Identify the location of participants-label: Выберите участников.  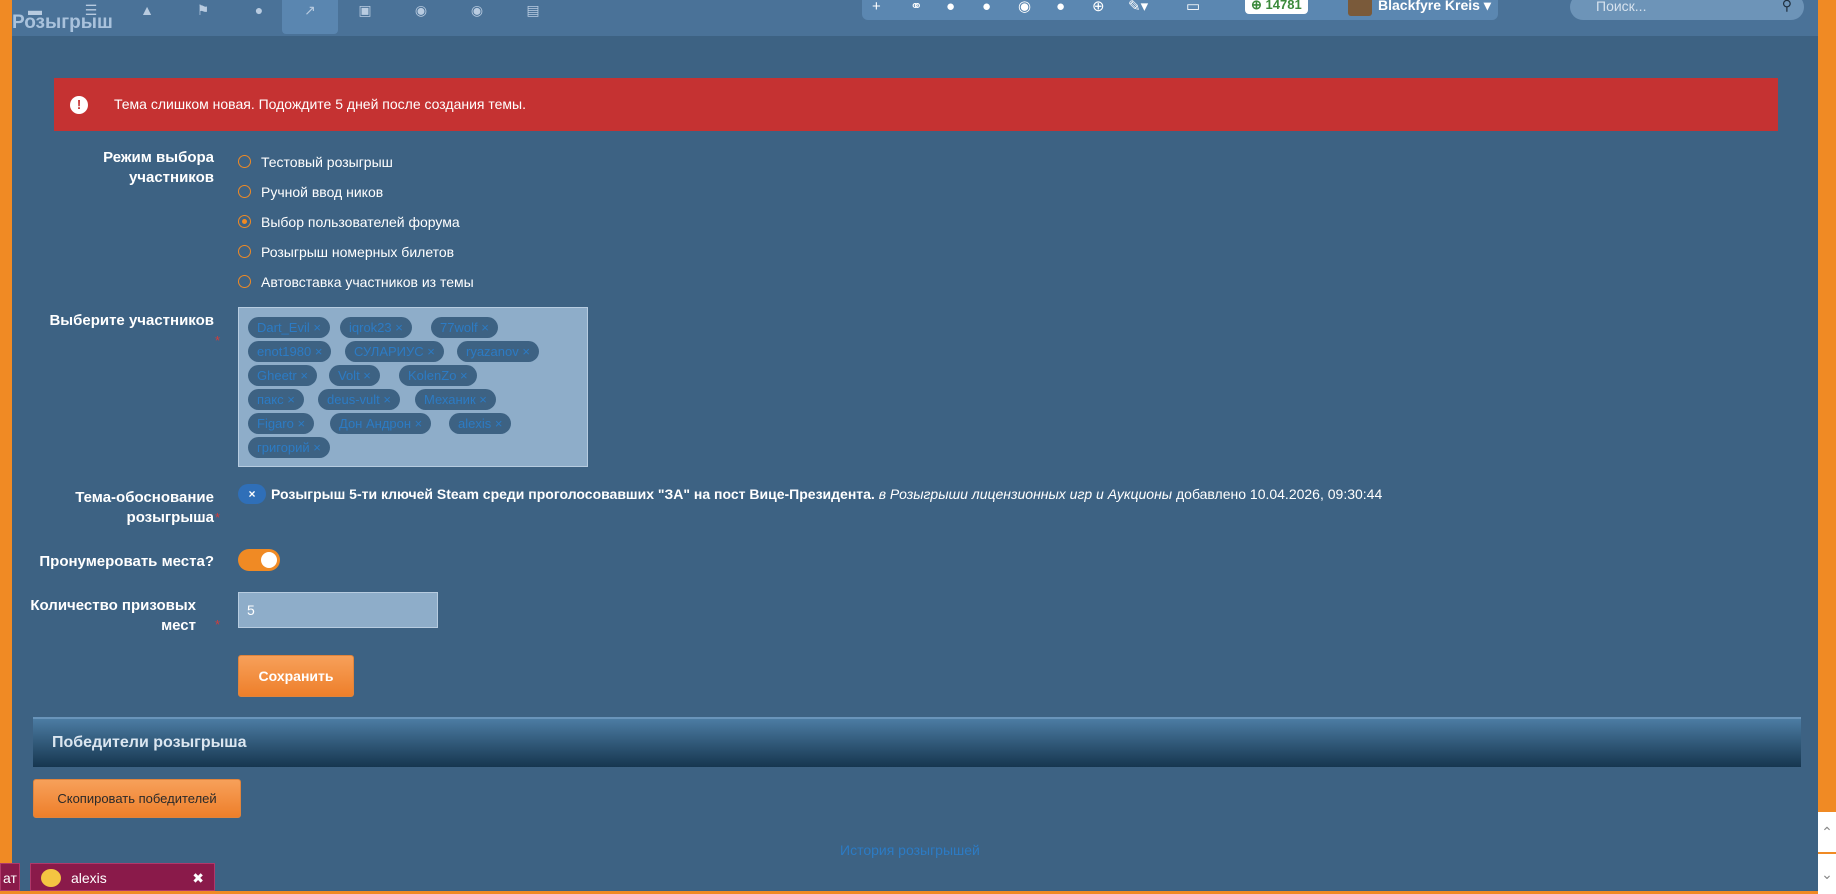
(131, 320).